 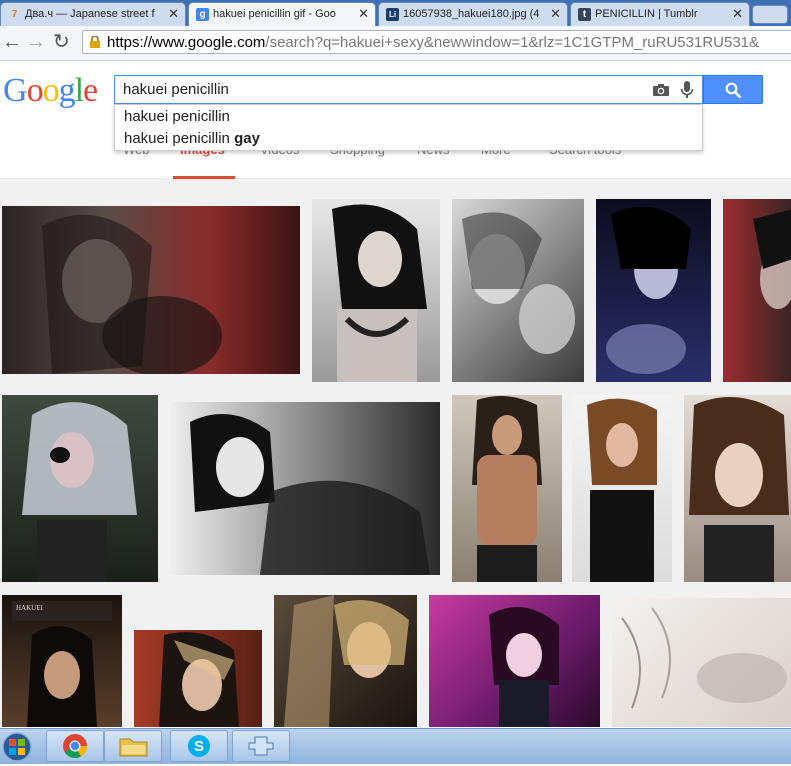 I want to click on forward-arrow-icon: →, so click(x=36, y=42).